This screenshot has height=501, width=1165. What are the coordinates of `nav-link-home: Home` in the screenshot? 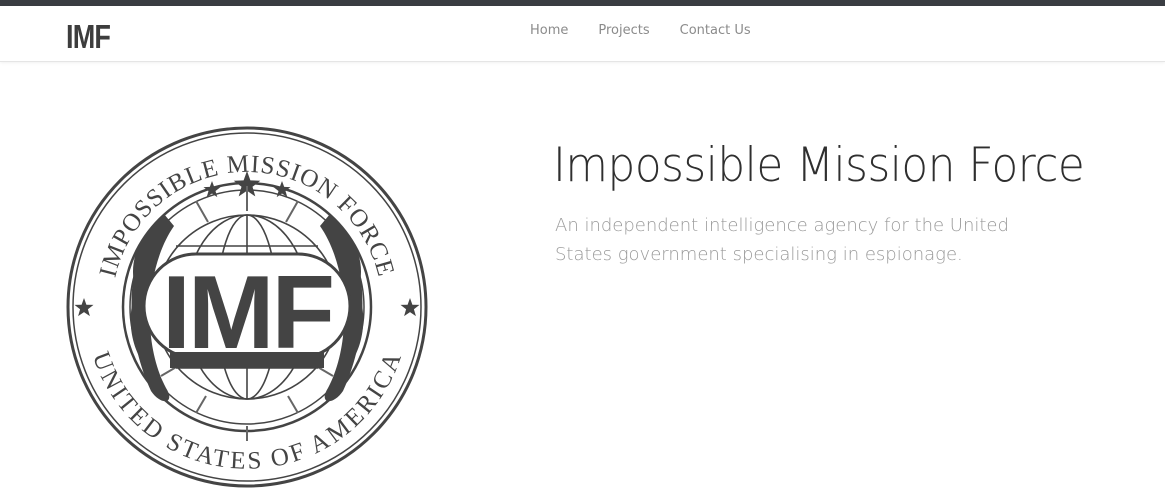 It's located at (549, 31).